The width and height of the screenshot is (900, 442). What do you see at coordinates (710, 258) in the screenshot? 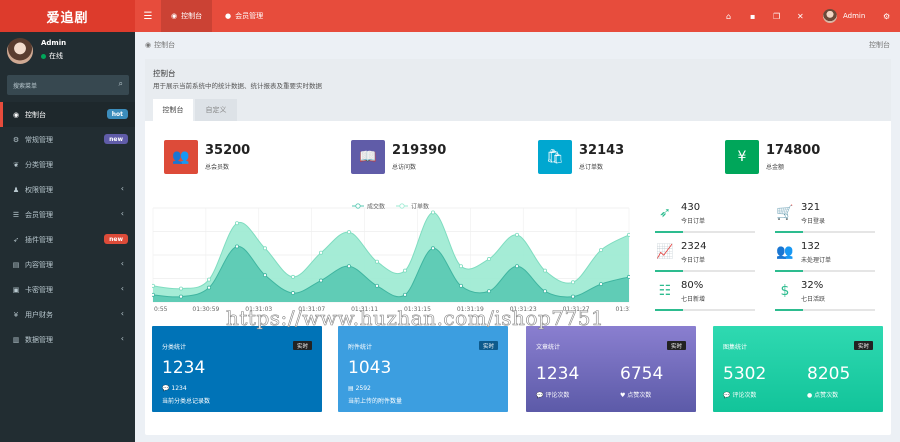
I see `kpi-today-orders-2: 📈 2324 今日订单` at bounding box center [710, 258].